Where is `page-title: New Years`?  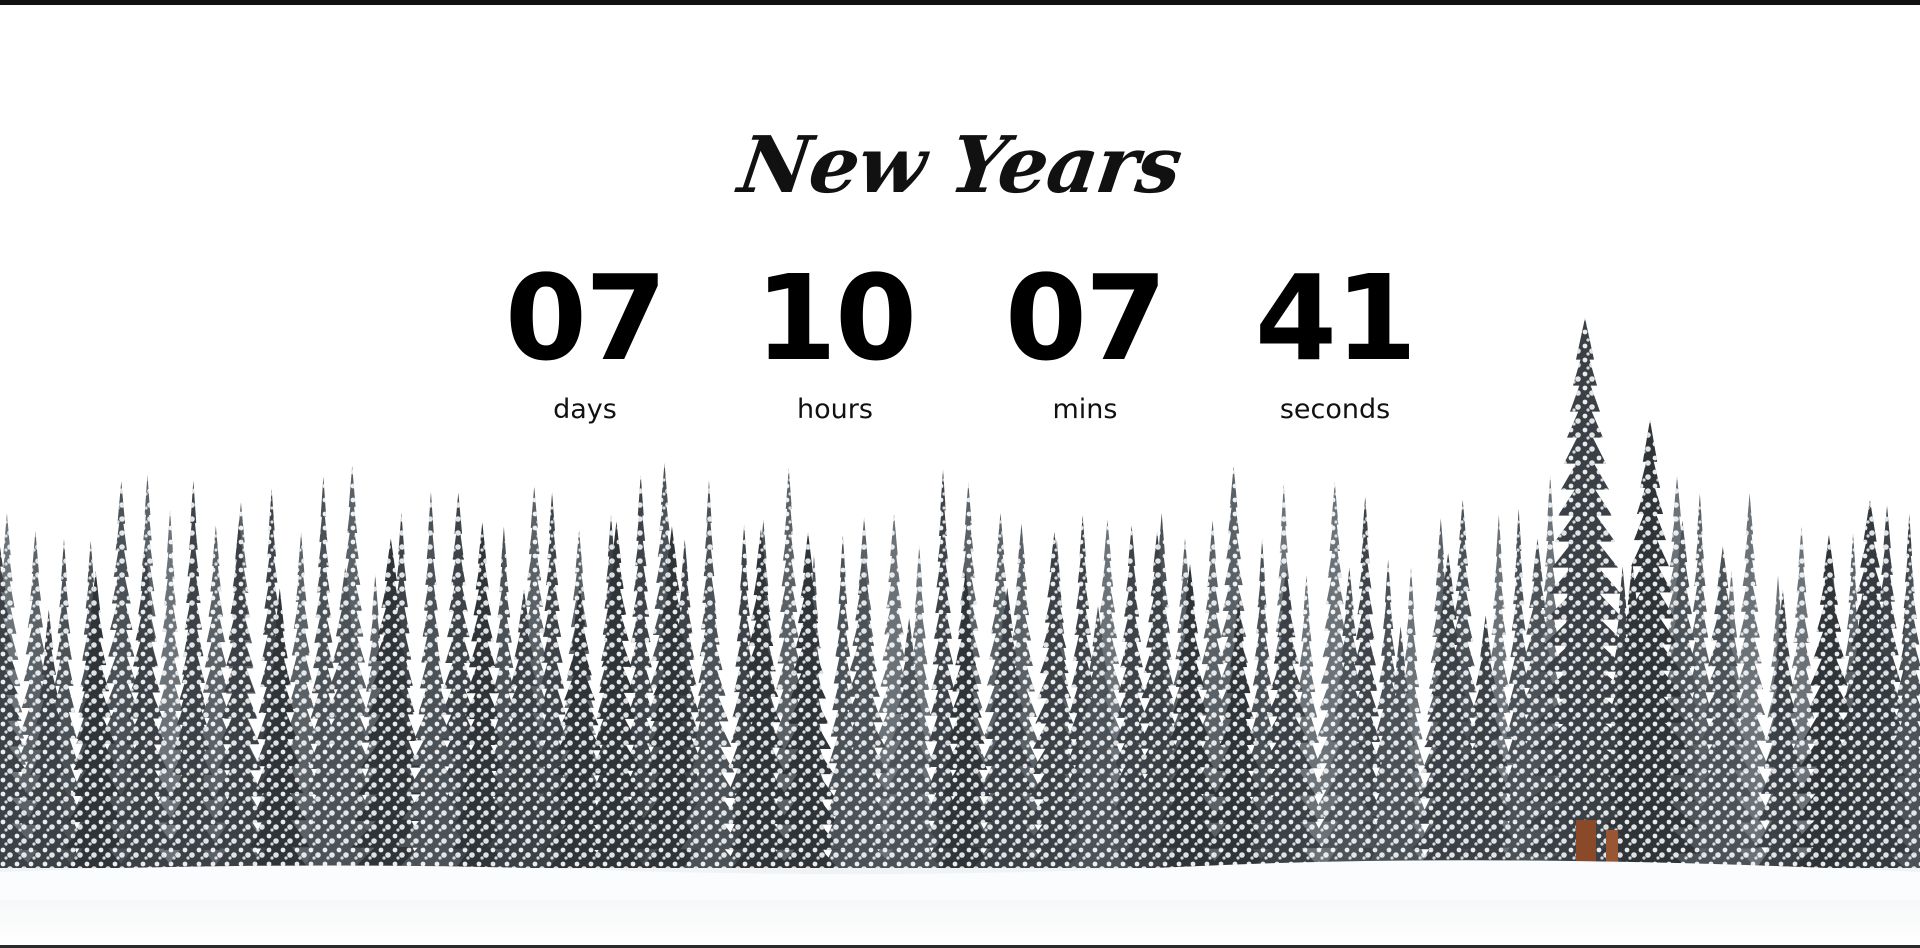 page-title: New Years is located at coordinates (960, 165).